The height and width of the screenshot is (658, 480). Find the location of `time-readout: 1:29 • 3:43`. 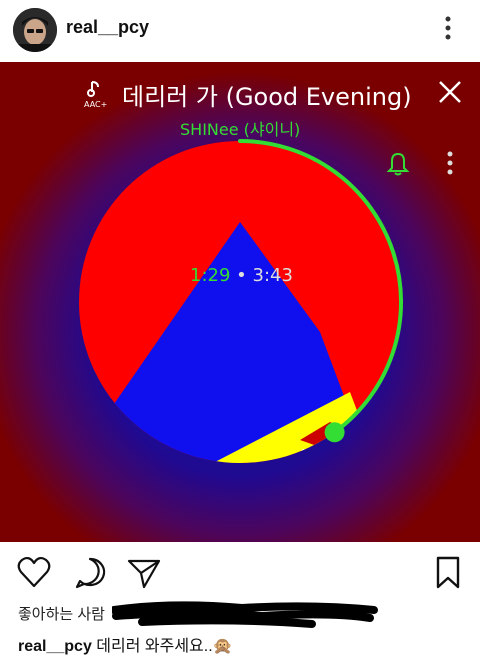

time-readout: 1:29 • 3:43 is located at coordinates (241, 275).